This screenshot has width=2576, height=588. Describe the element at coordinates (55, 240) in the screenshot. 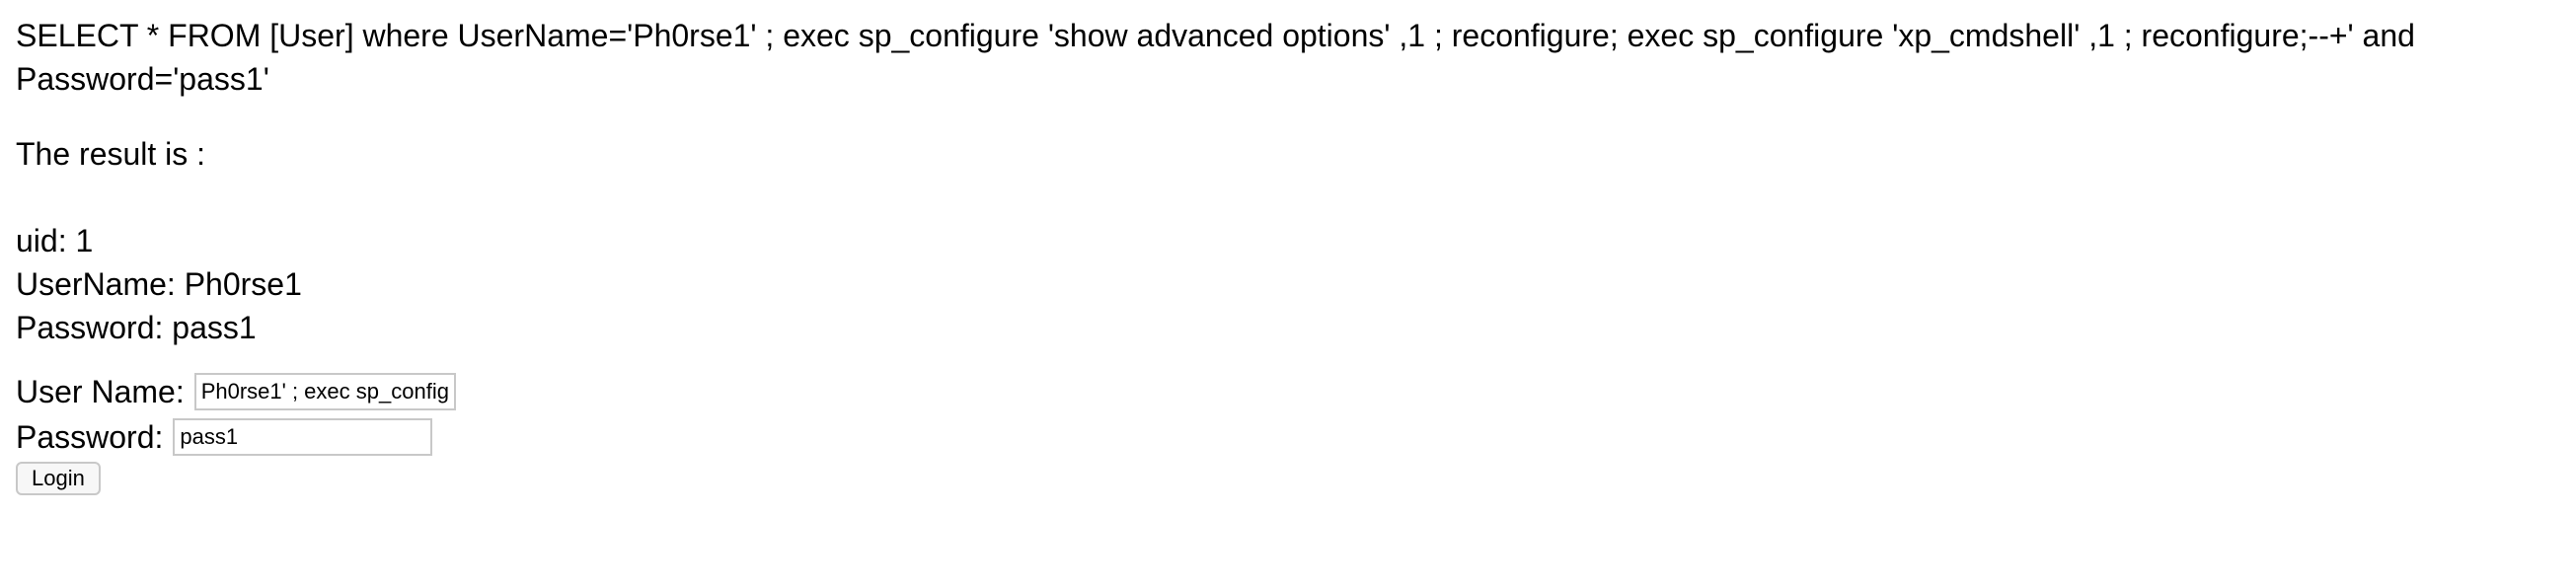

I see `result-uid: uid: 1` at that location.